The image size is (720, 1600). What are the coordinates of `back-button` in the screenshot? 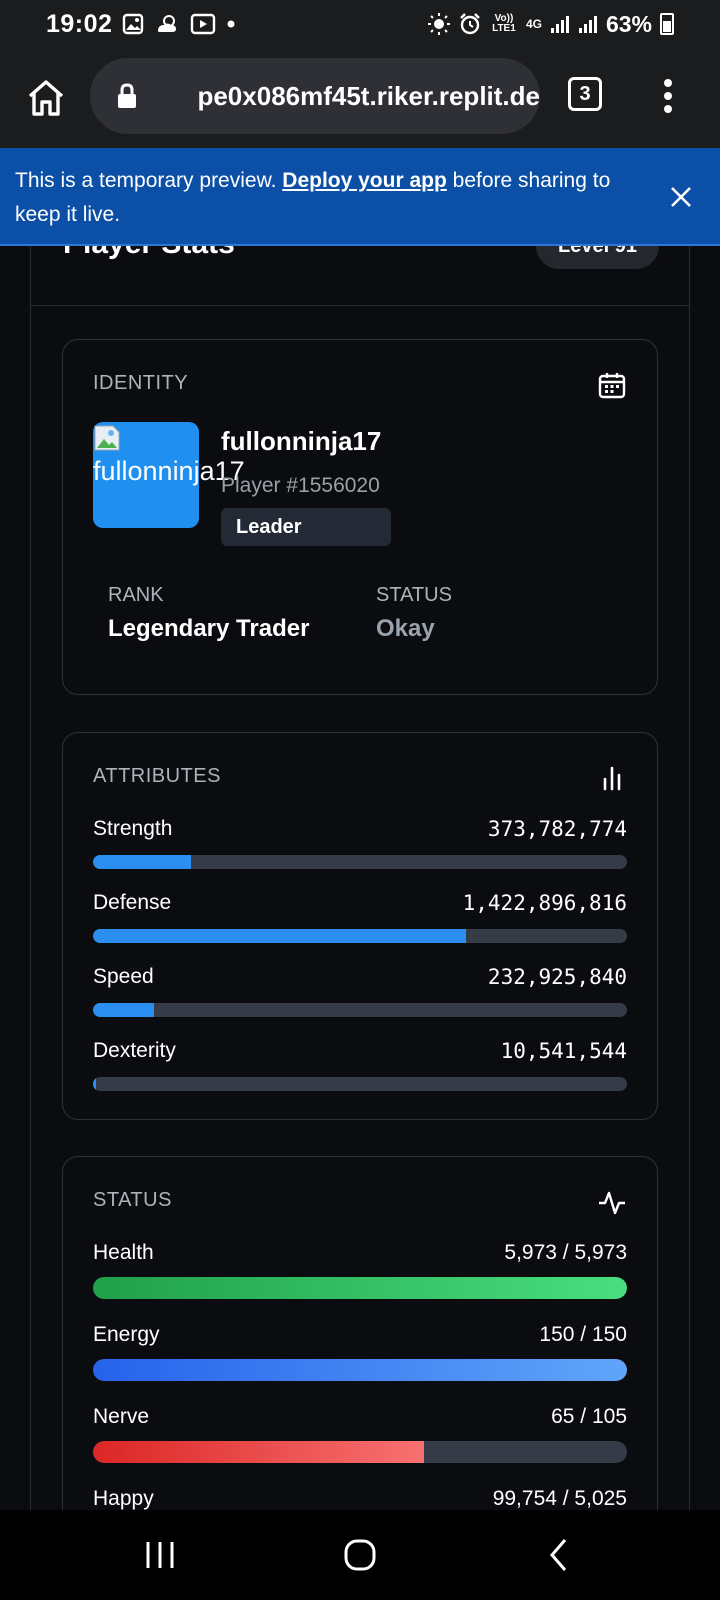 It's located at (560, 1555).